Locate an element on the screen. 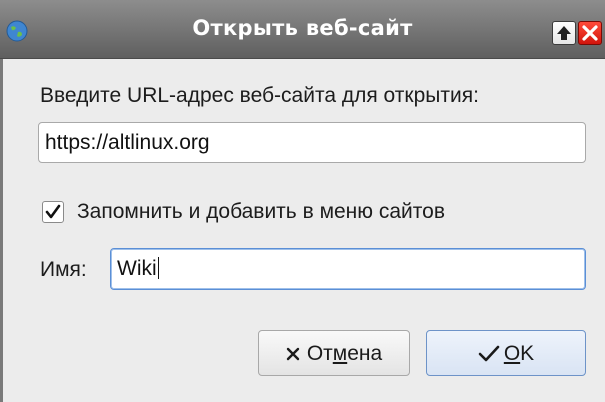 This screenshot has width=605, height=402. ok-label-post: K is located at coordinates (527, 353).